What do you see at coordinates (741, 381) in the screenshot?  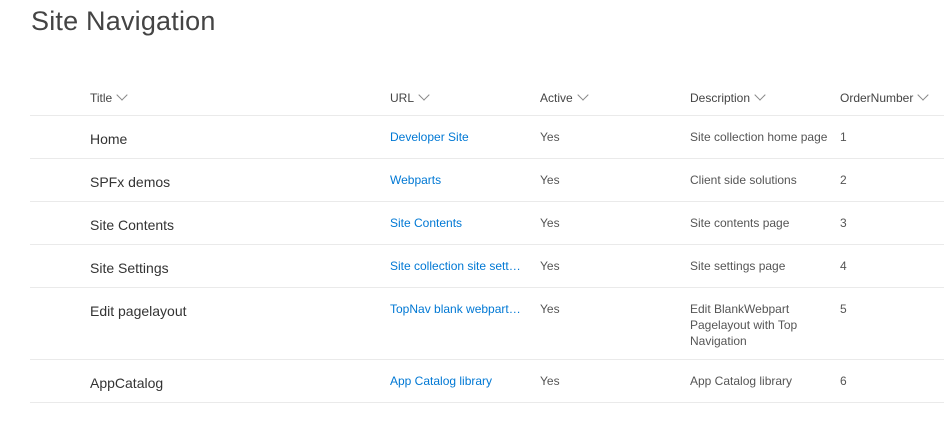 I see `cell-description: App Catalog library` at bounding box center [741, 381].